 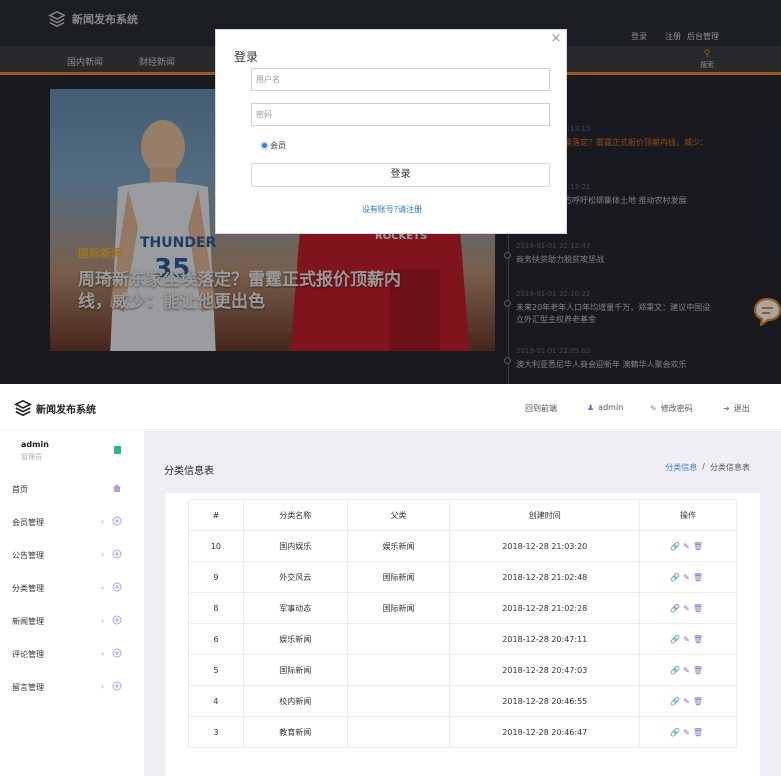 What do you see at coordinates (35, 444) in the screenshot?
I see `sidebar-user-name: admin` at bounding box center [35, 444].